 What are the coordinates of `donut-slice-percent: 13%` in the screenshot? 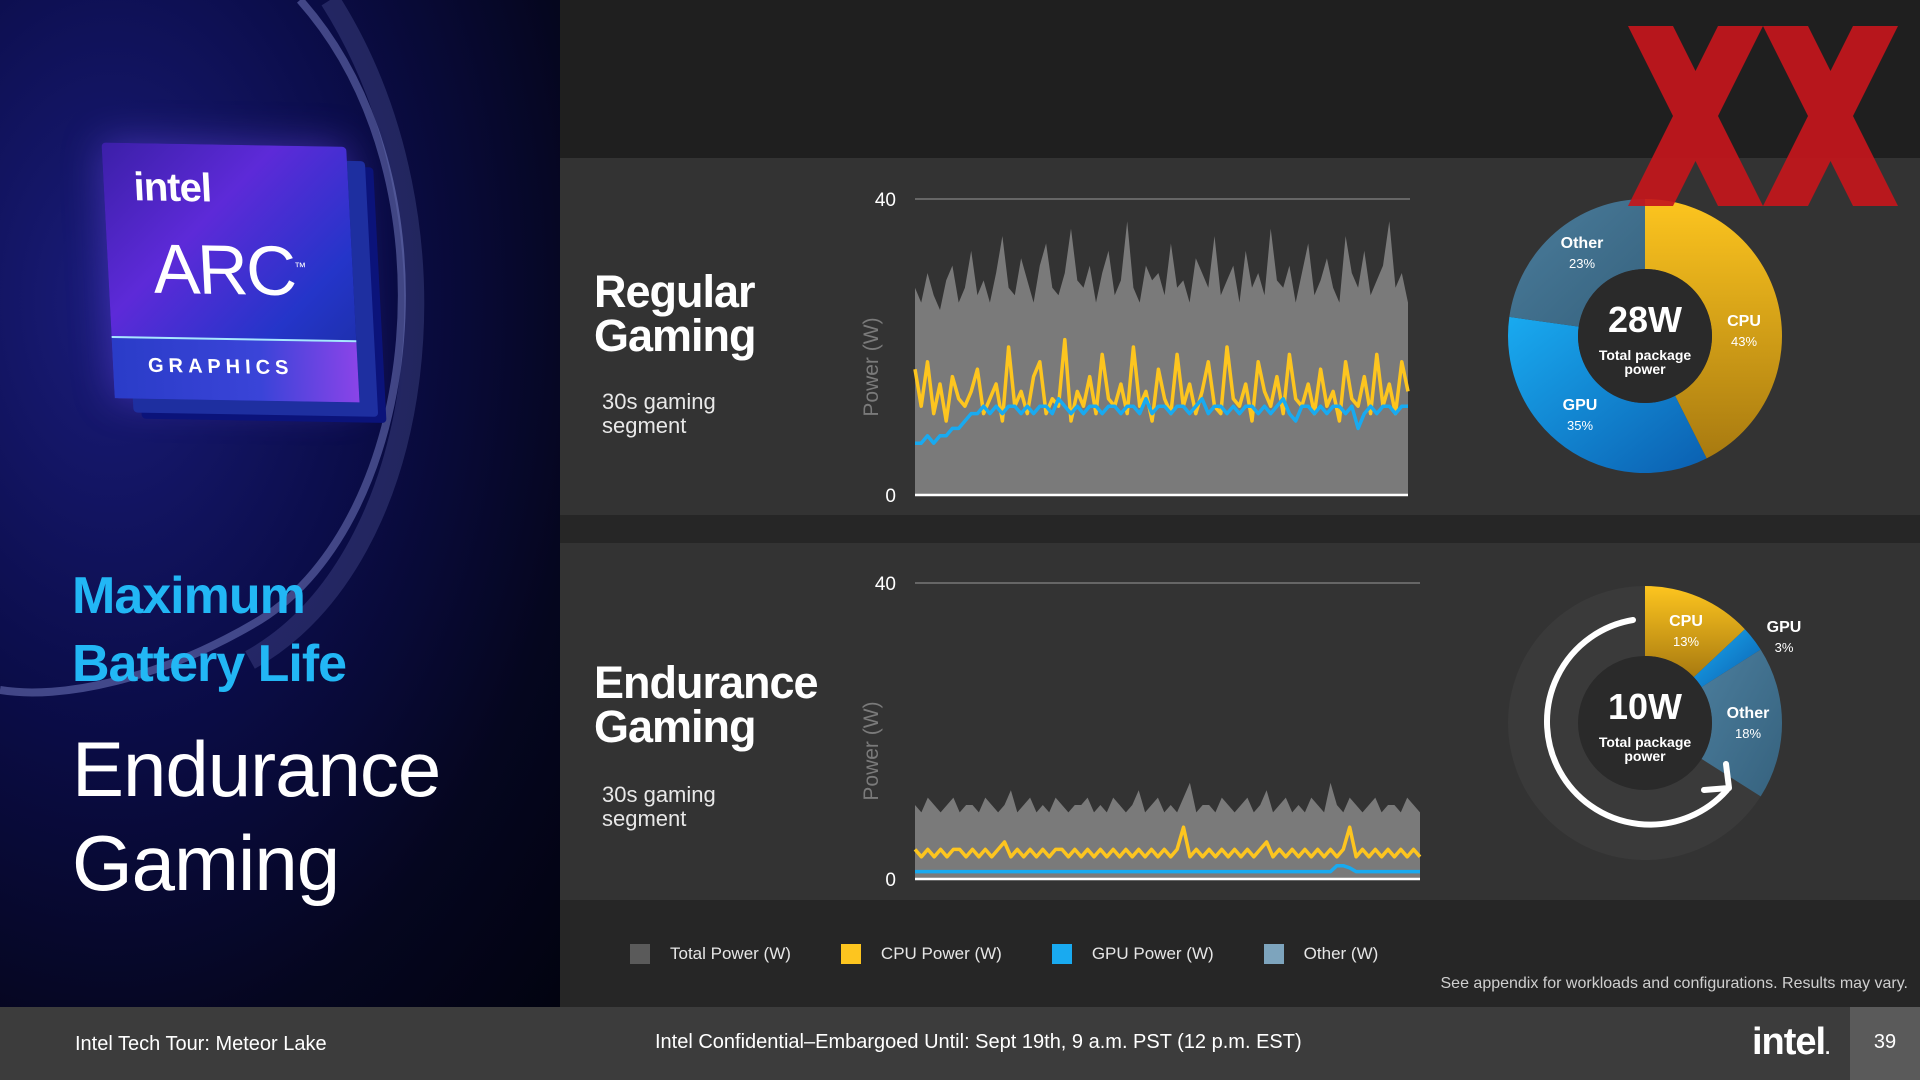 It's located at (1686, 641).